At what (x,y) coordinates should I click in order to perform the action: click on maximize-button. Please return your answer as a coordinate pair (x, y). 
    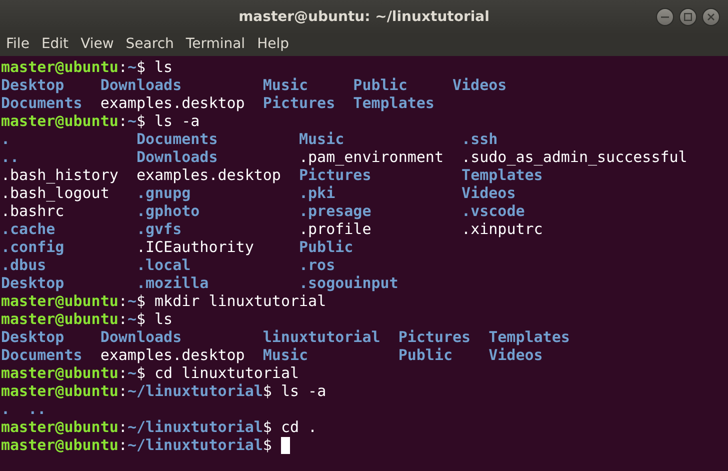
    Looking at the image, I should click on (688, 17).